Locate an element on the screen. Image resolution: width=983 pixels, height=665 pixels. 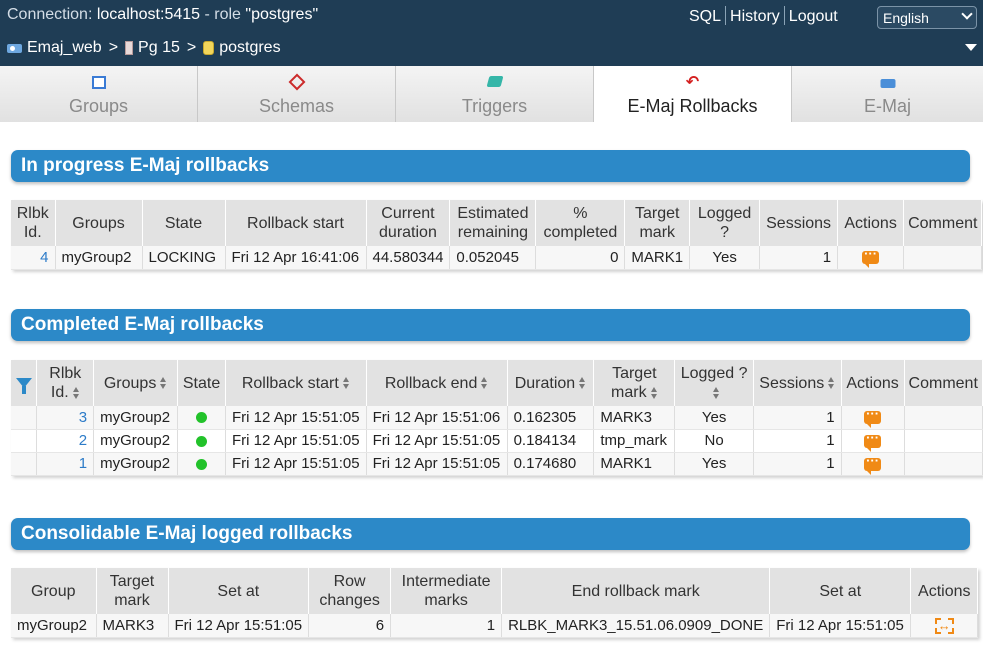
duration-cell: 0.162305 is located at coordinates (551, 418).